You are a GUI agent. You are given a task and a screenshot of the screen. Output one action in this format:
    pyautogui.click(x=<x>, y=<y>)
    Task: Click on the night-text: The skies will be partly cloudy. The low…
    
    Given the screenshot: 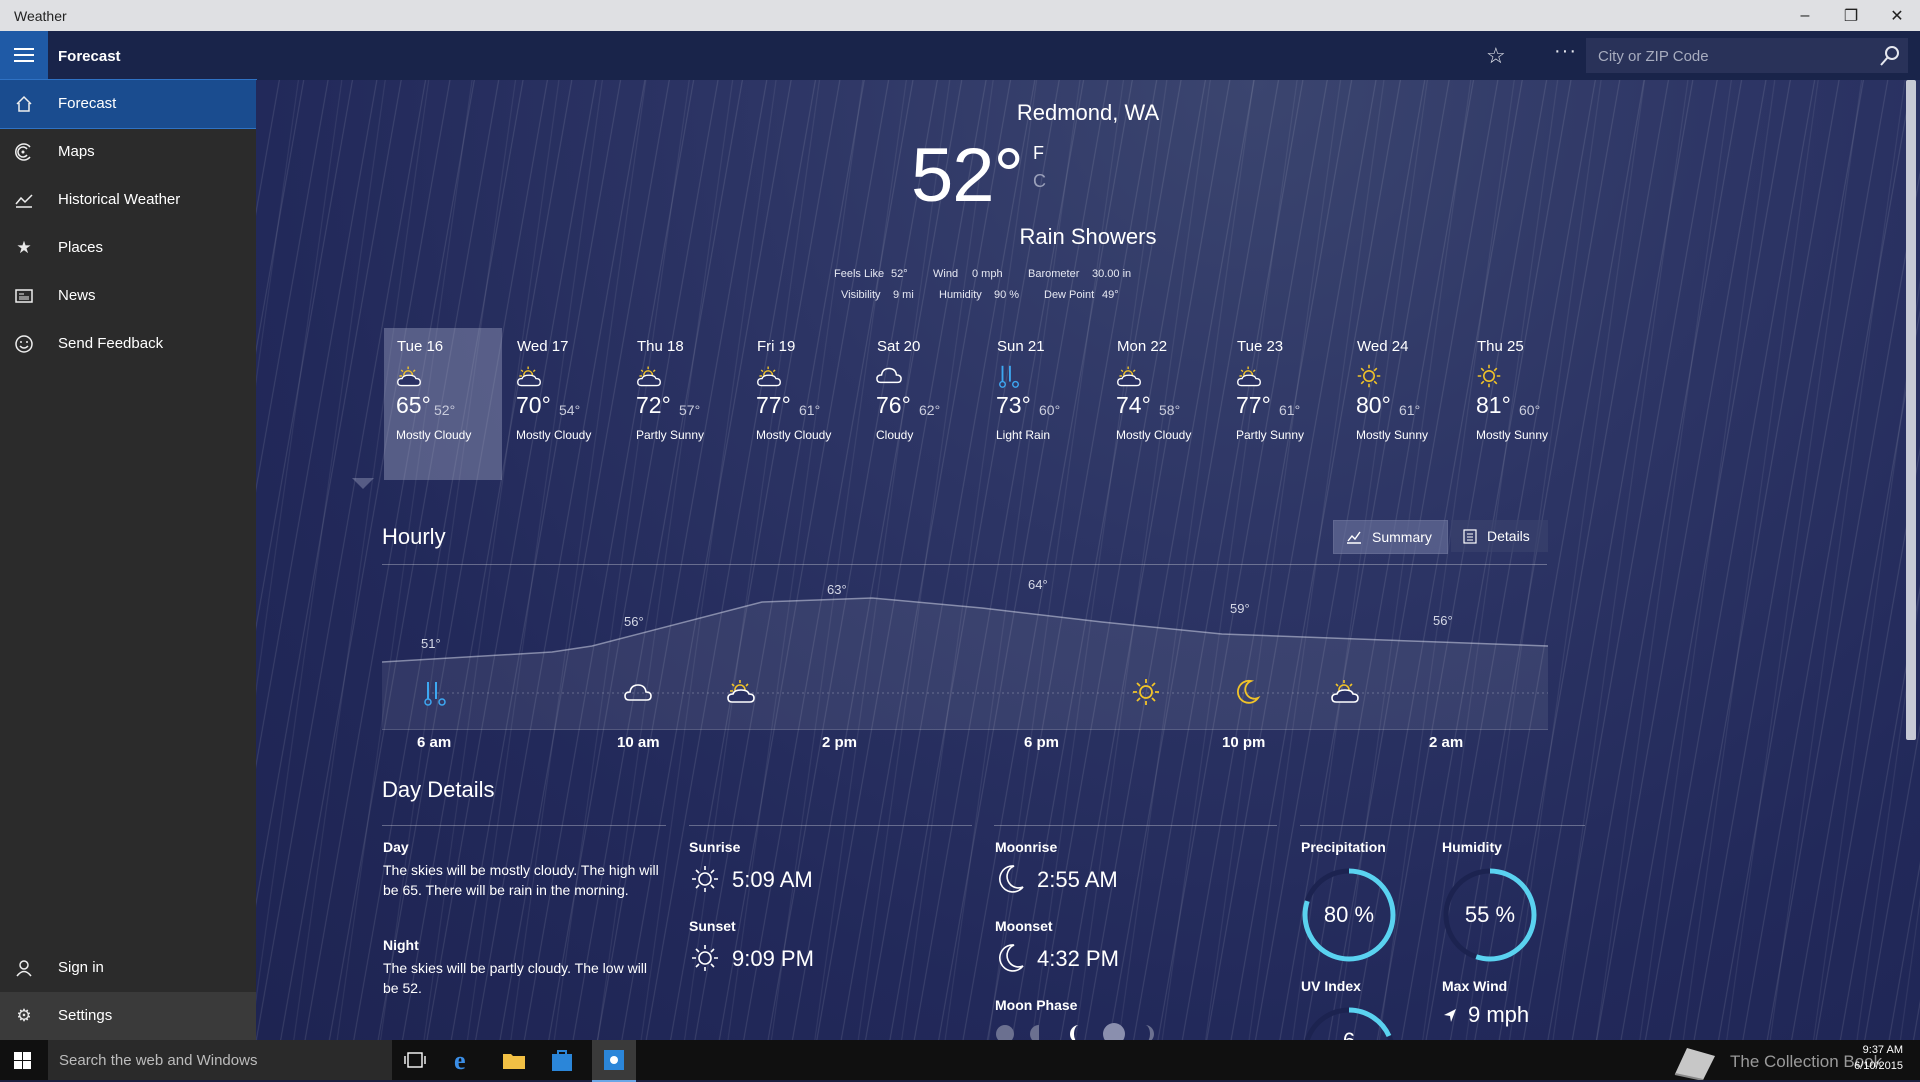 What is the action you would take?
    pyautogui.click(x=515, y=978)
    